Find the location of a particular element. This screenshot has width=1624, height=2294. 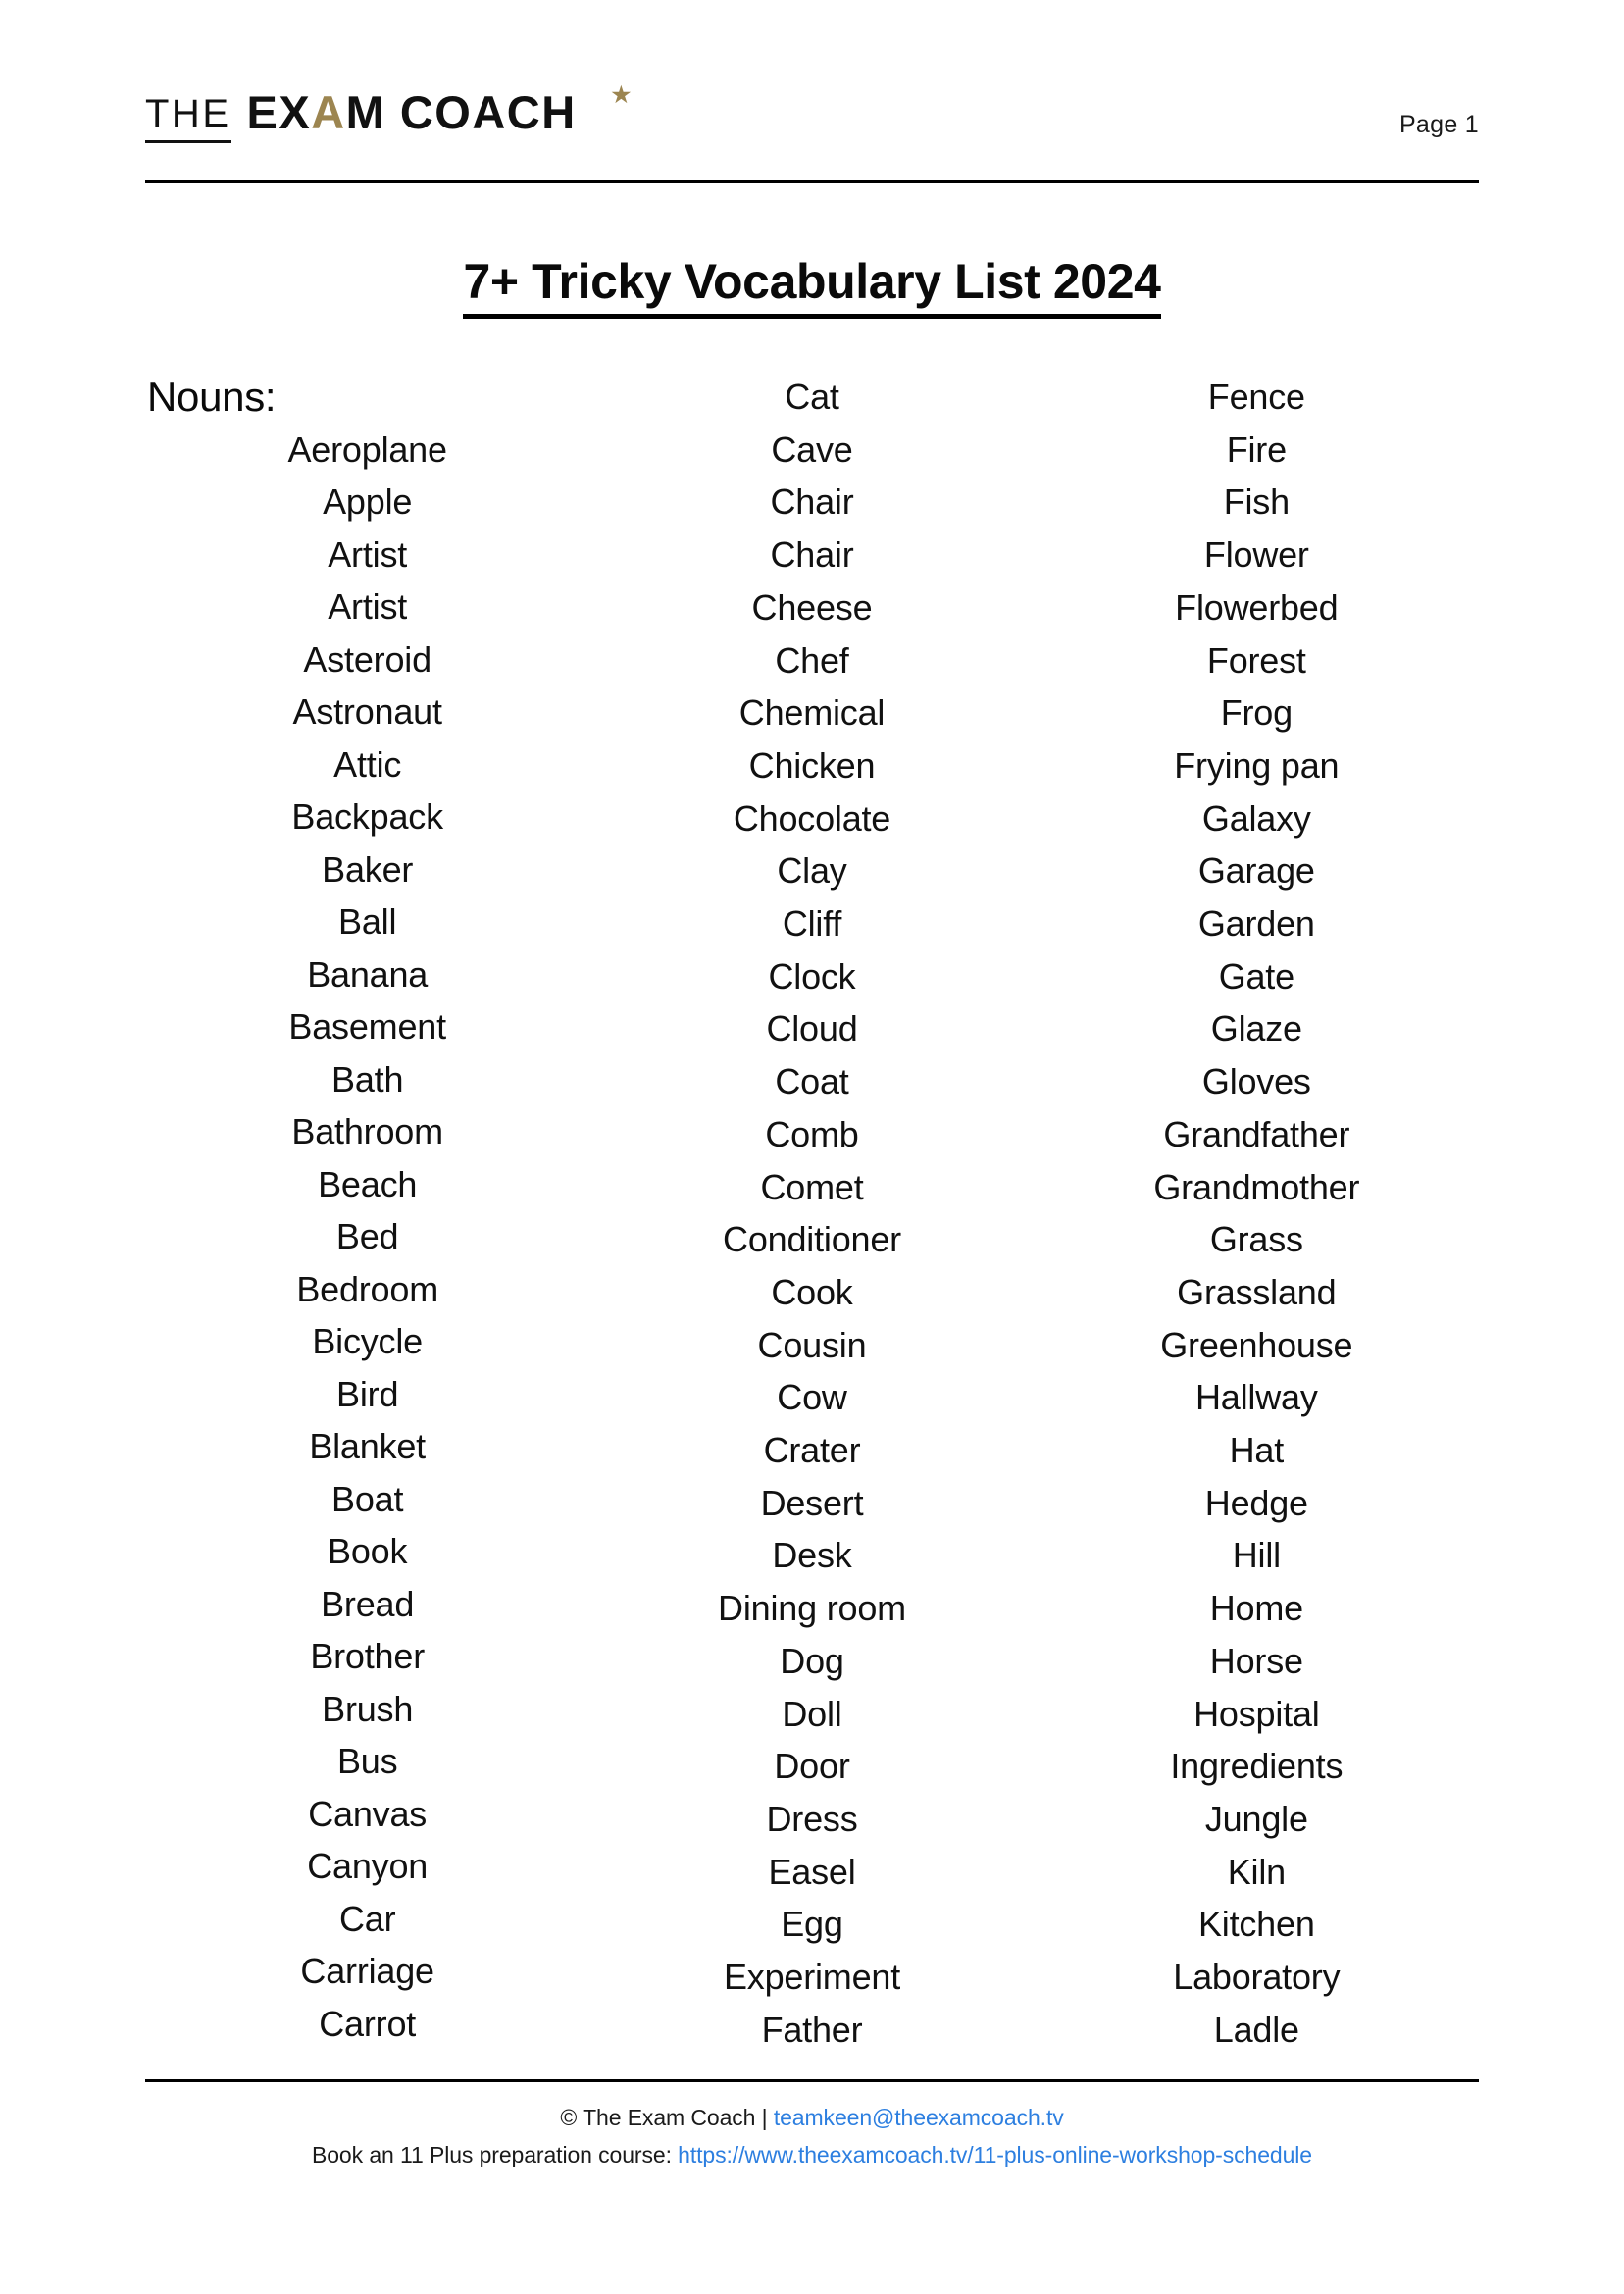

word-item: Cliff is located at coordinates (812, 923).